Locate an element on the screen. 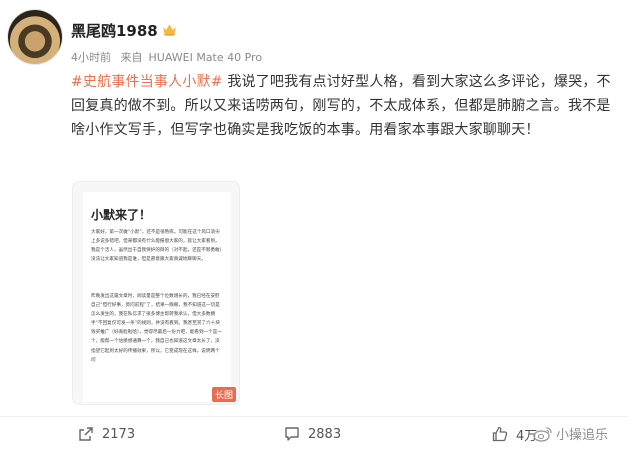 The width and height of the screenshot is (628, 452). hashtag-link: #史航事件当事人小默# is located at coordinates (147, 82).